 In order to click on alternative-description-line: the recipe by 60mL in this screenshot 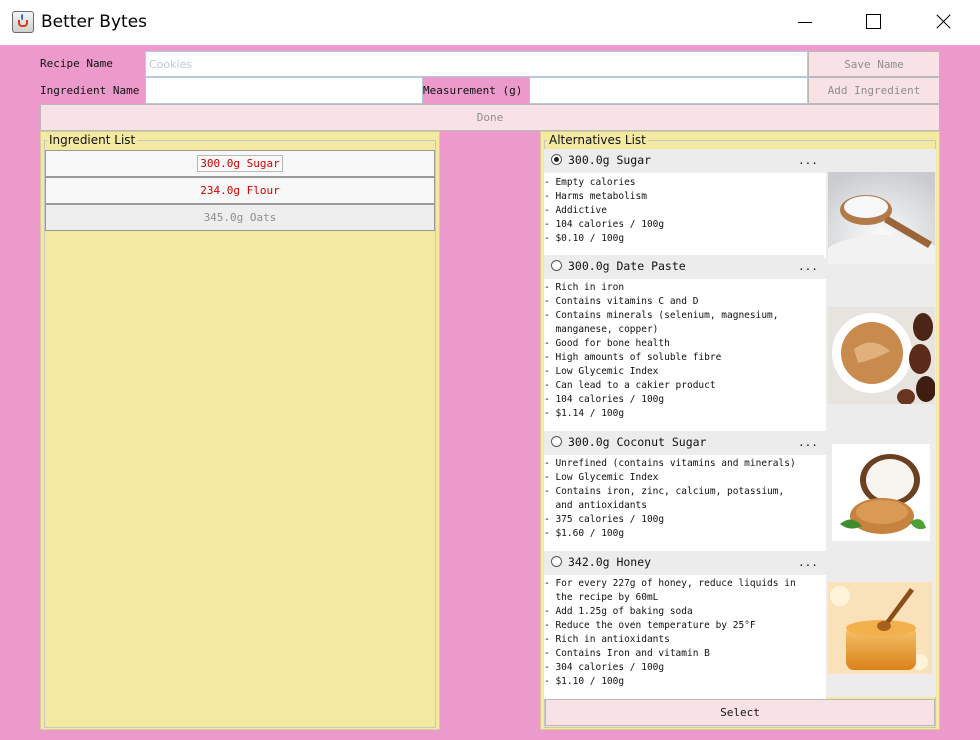, I will do `click(601, 597)`.